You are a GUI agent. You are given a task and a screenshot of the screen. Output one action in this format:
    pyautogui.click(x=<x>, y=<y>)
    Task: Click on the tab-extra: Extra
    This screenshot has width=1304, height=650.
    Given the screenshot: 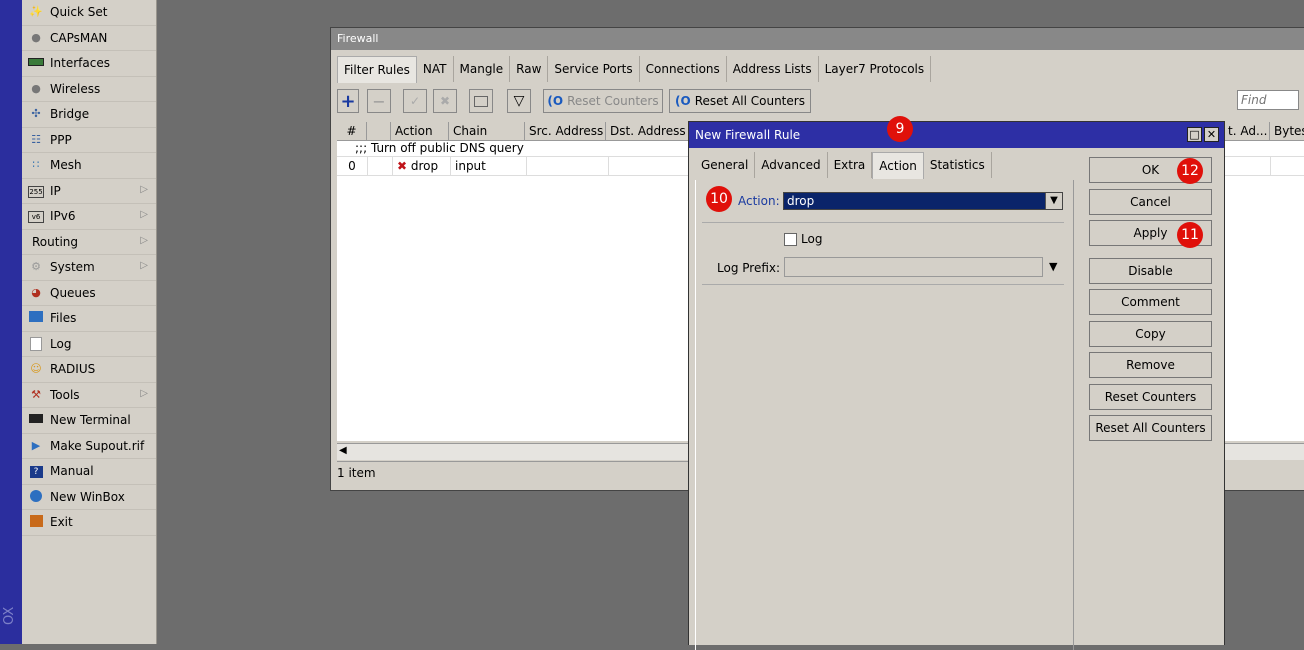 What is the action you would take?
    pyautogui.click(x=850, y=165)
    